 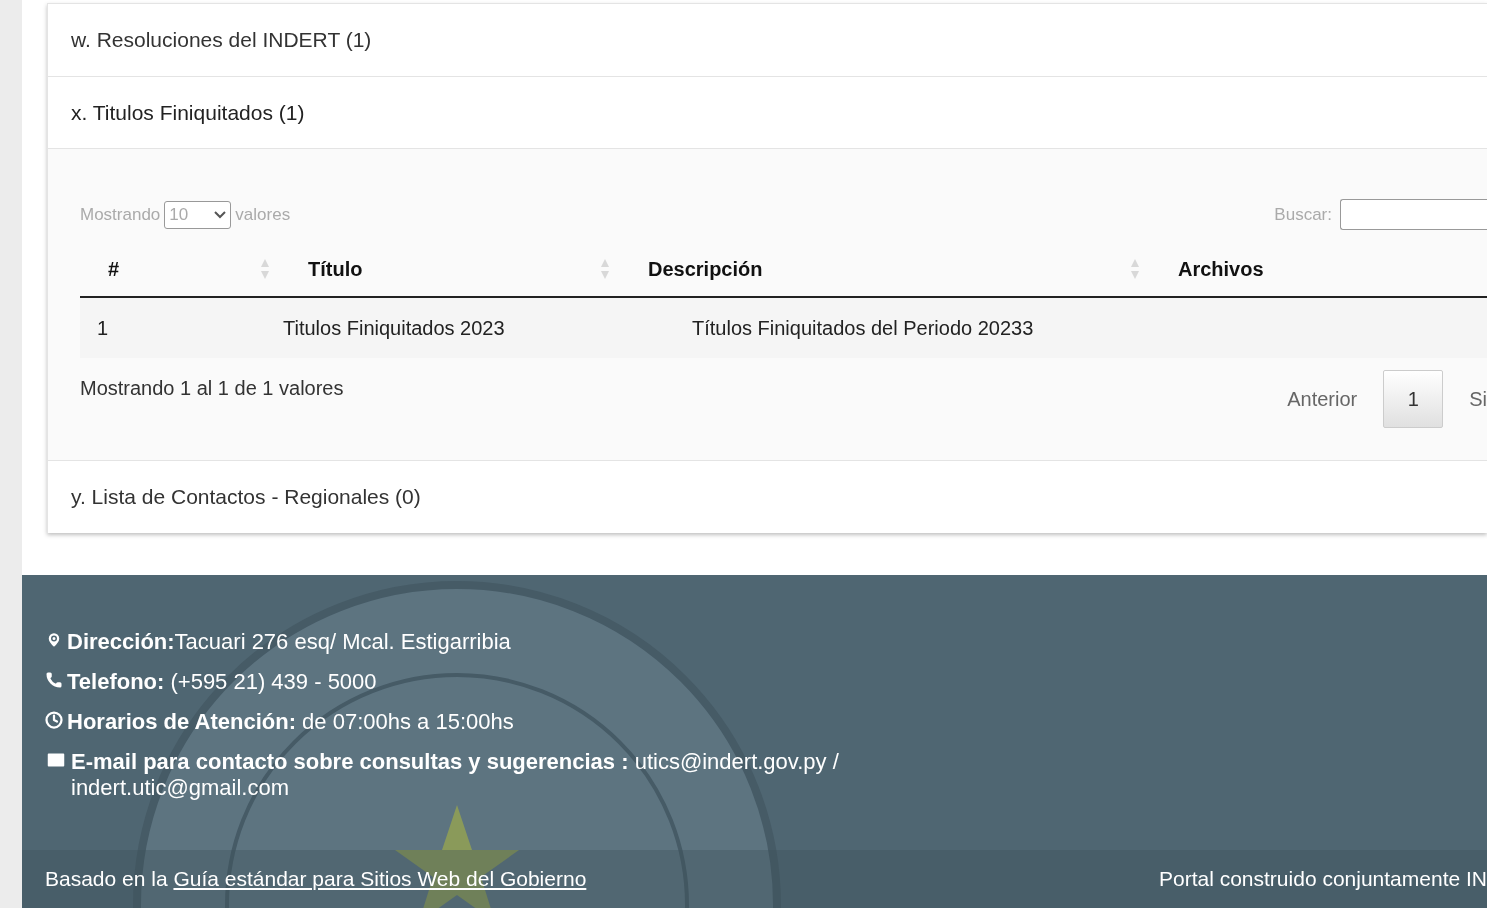 I want to click on next-link: Si, so click(x=1478, y=399).